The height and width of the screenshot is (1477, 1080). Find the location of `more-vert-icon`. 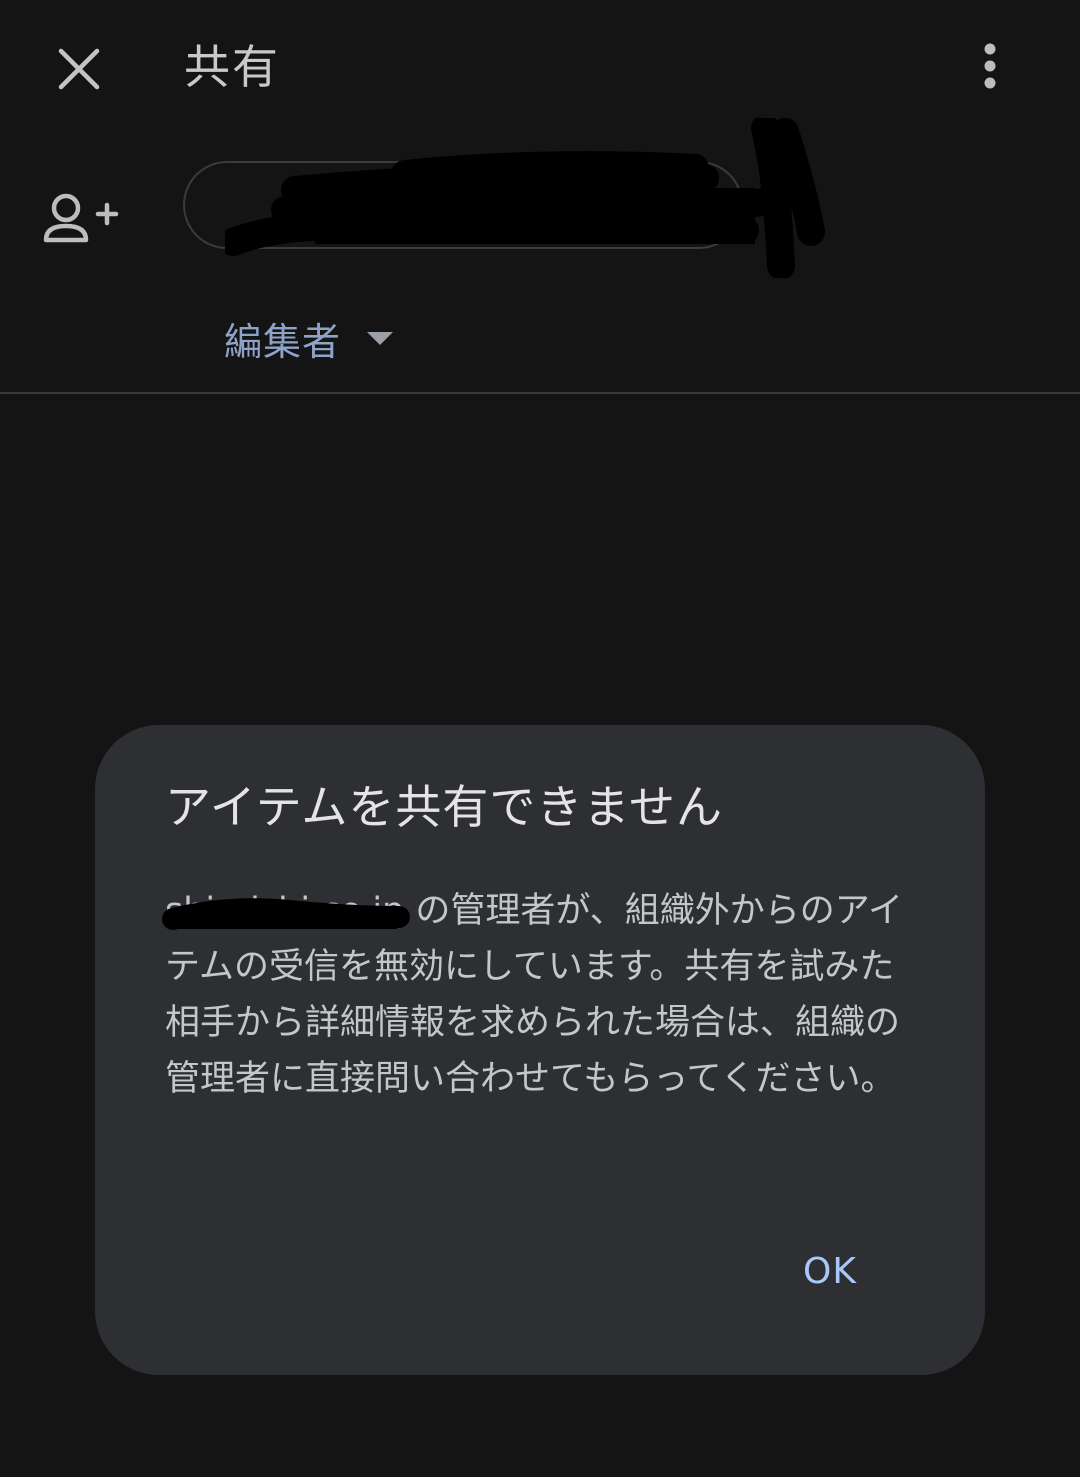

more-vert-icon is located at coordinates (990, 66).